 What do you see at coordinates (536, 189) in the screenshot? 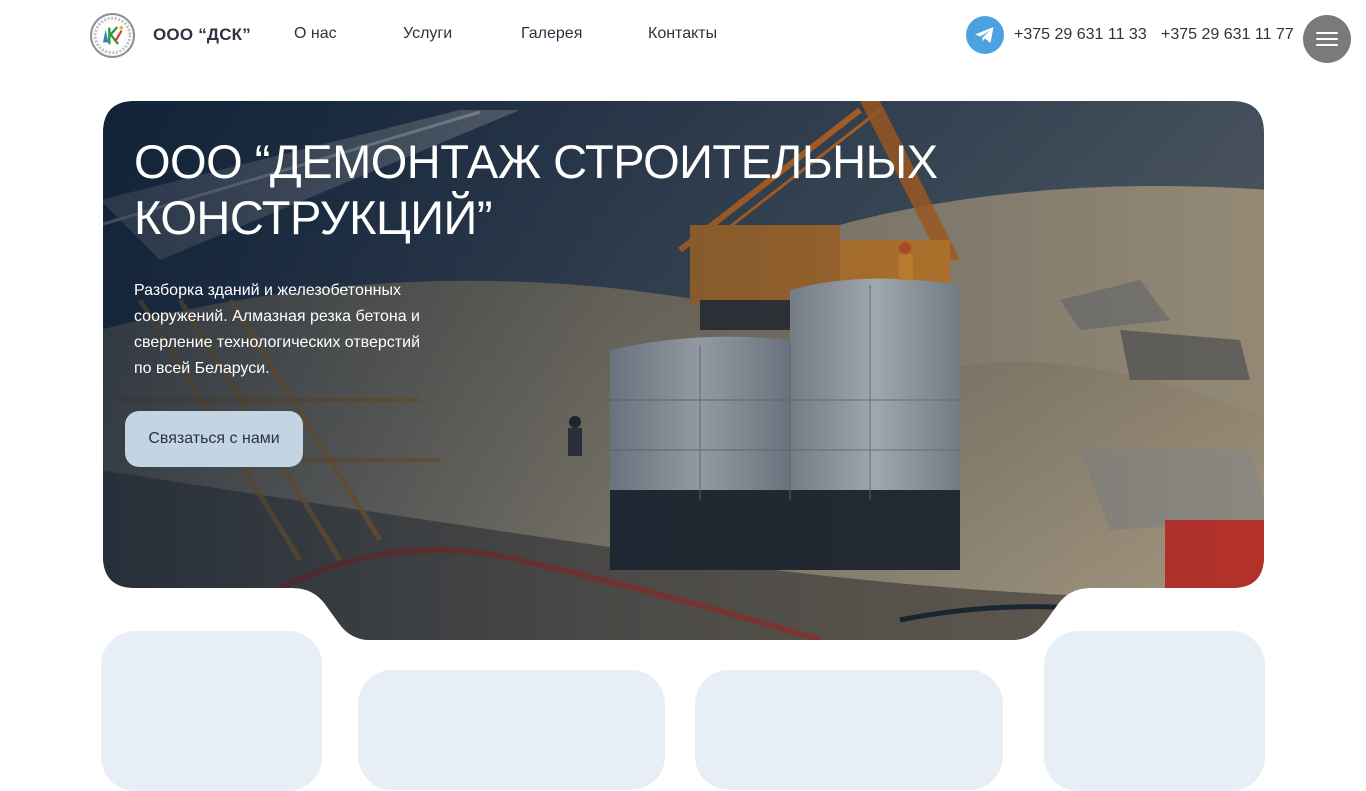
I see `hero-title: ООО “ДЕМОНТАЖ СТРОИТЕЛЬНЫХ КОНСТРУКЦИЙ”` at bounding box center [536, 189].